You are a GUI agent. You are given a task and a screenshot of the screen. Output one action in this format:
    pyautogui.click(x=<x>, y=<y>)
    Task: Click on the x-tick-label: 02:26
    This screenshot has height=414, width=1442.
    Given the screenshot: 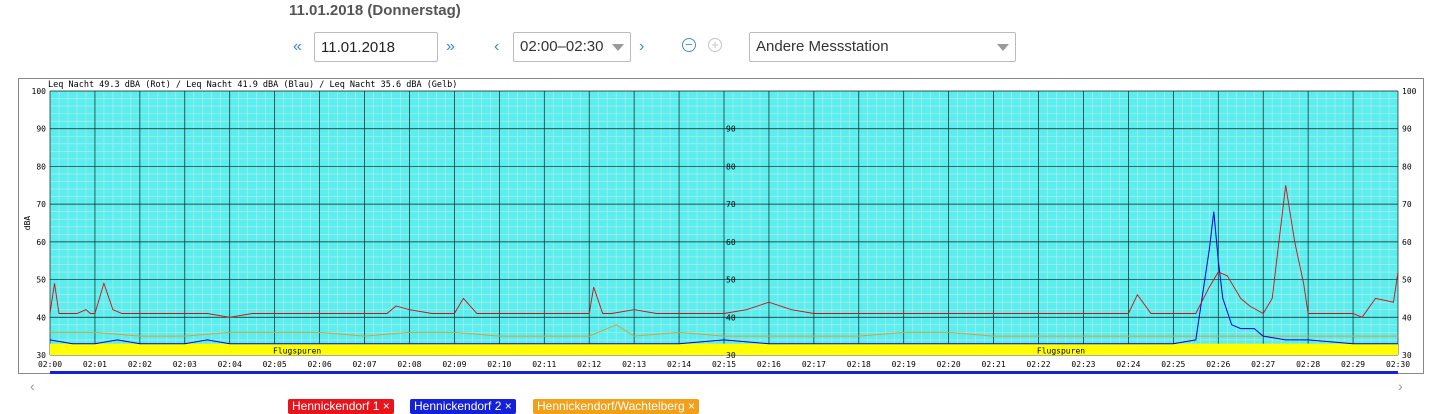 What is the action you would take?
    pyautogui.click(x=1218, y=364)
    